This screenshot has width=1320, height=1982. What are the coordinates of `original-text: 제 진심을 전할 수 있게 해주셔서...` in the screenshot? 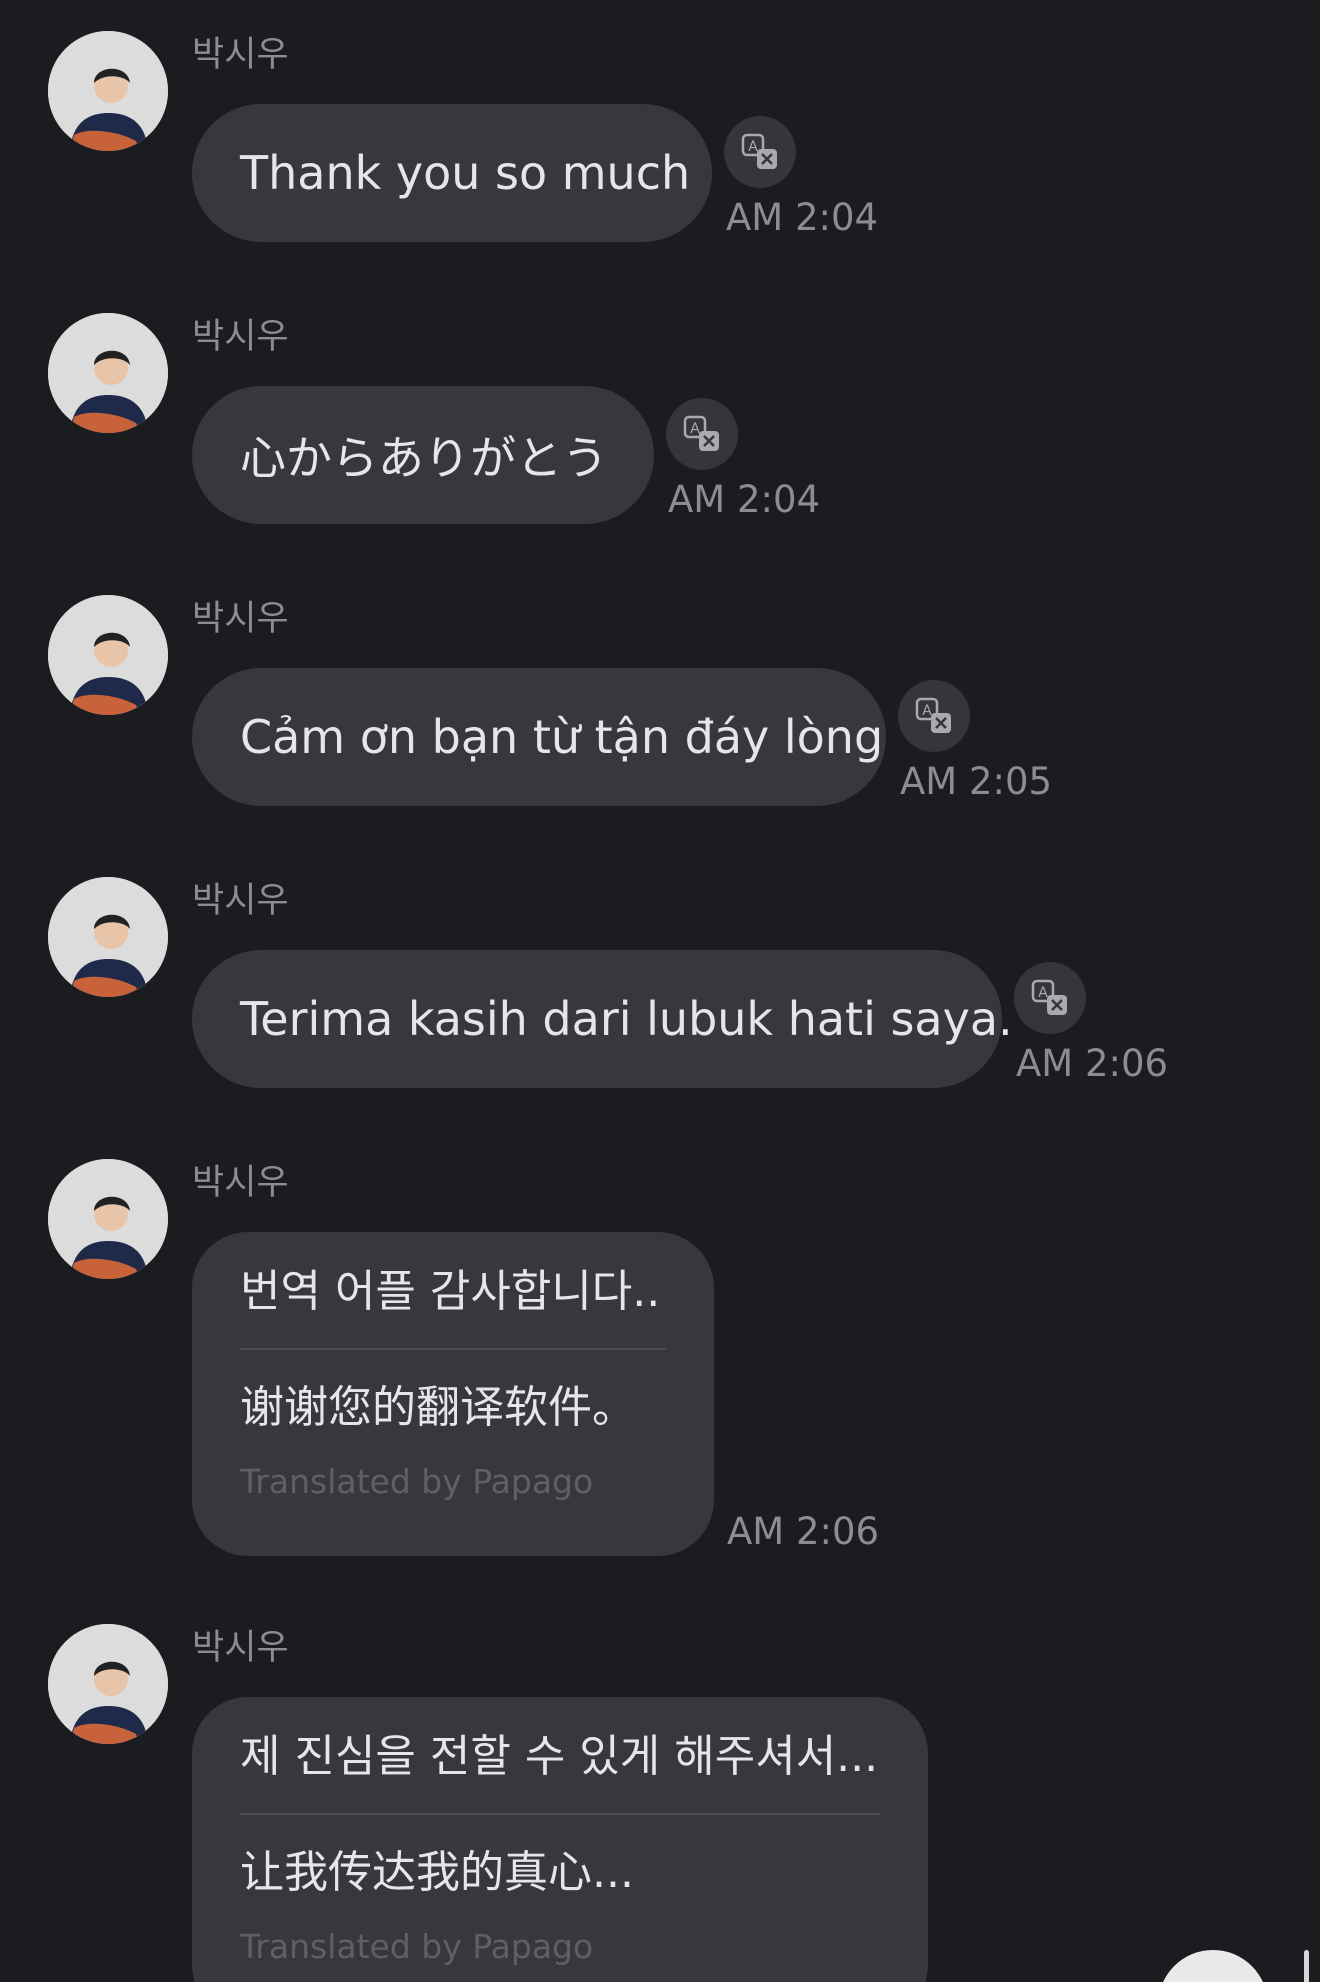 It's located at (559, 1756).